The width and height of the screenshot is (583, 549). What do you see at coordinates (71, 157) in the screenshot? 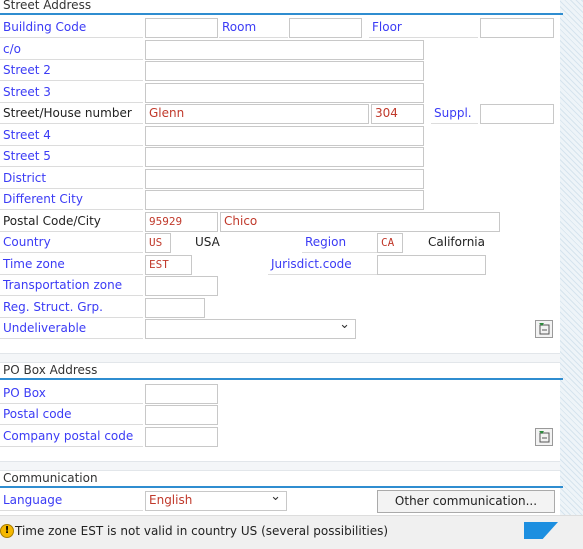
I see `street5-label: Street 5` at bounding box center [71, 157].